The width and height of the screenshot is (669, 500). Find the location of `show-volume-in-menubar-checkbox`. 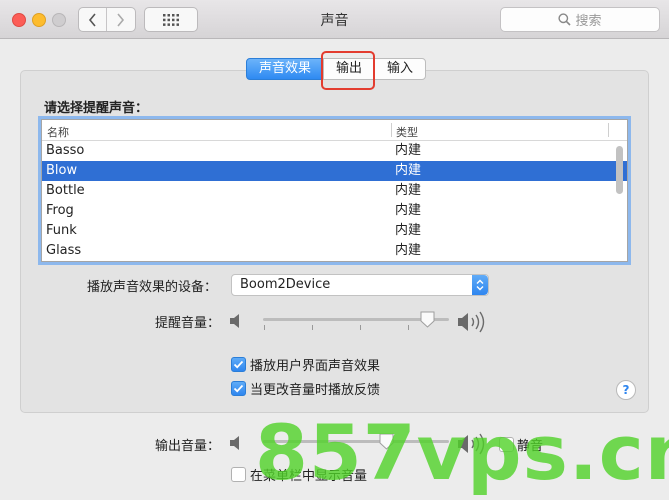

show-volume-in-menubar-checkbox is located at coordinates (238, 474).